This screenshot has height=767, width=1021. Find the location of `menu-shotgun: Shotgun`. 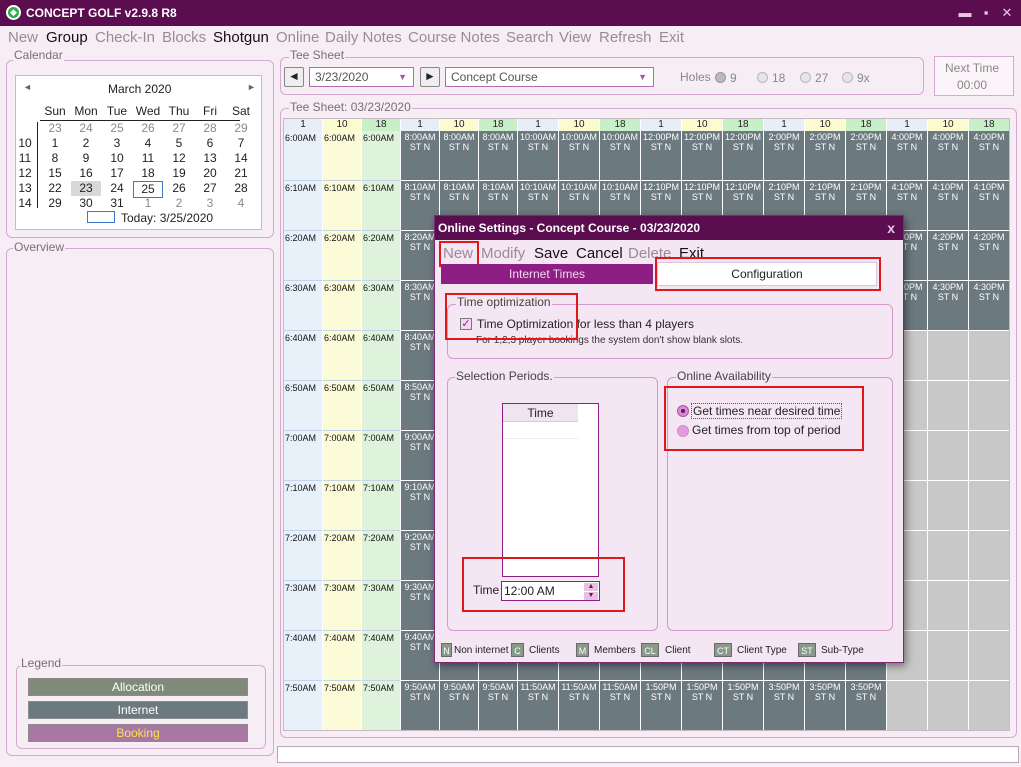

menu-shotgun: Shotgun is located at coordinates (241, 37).